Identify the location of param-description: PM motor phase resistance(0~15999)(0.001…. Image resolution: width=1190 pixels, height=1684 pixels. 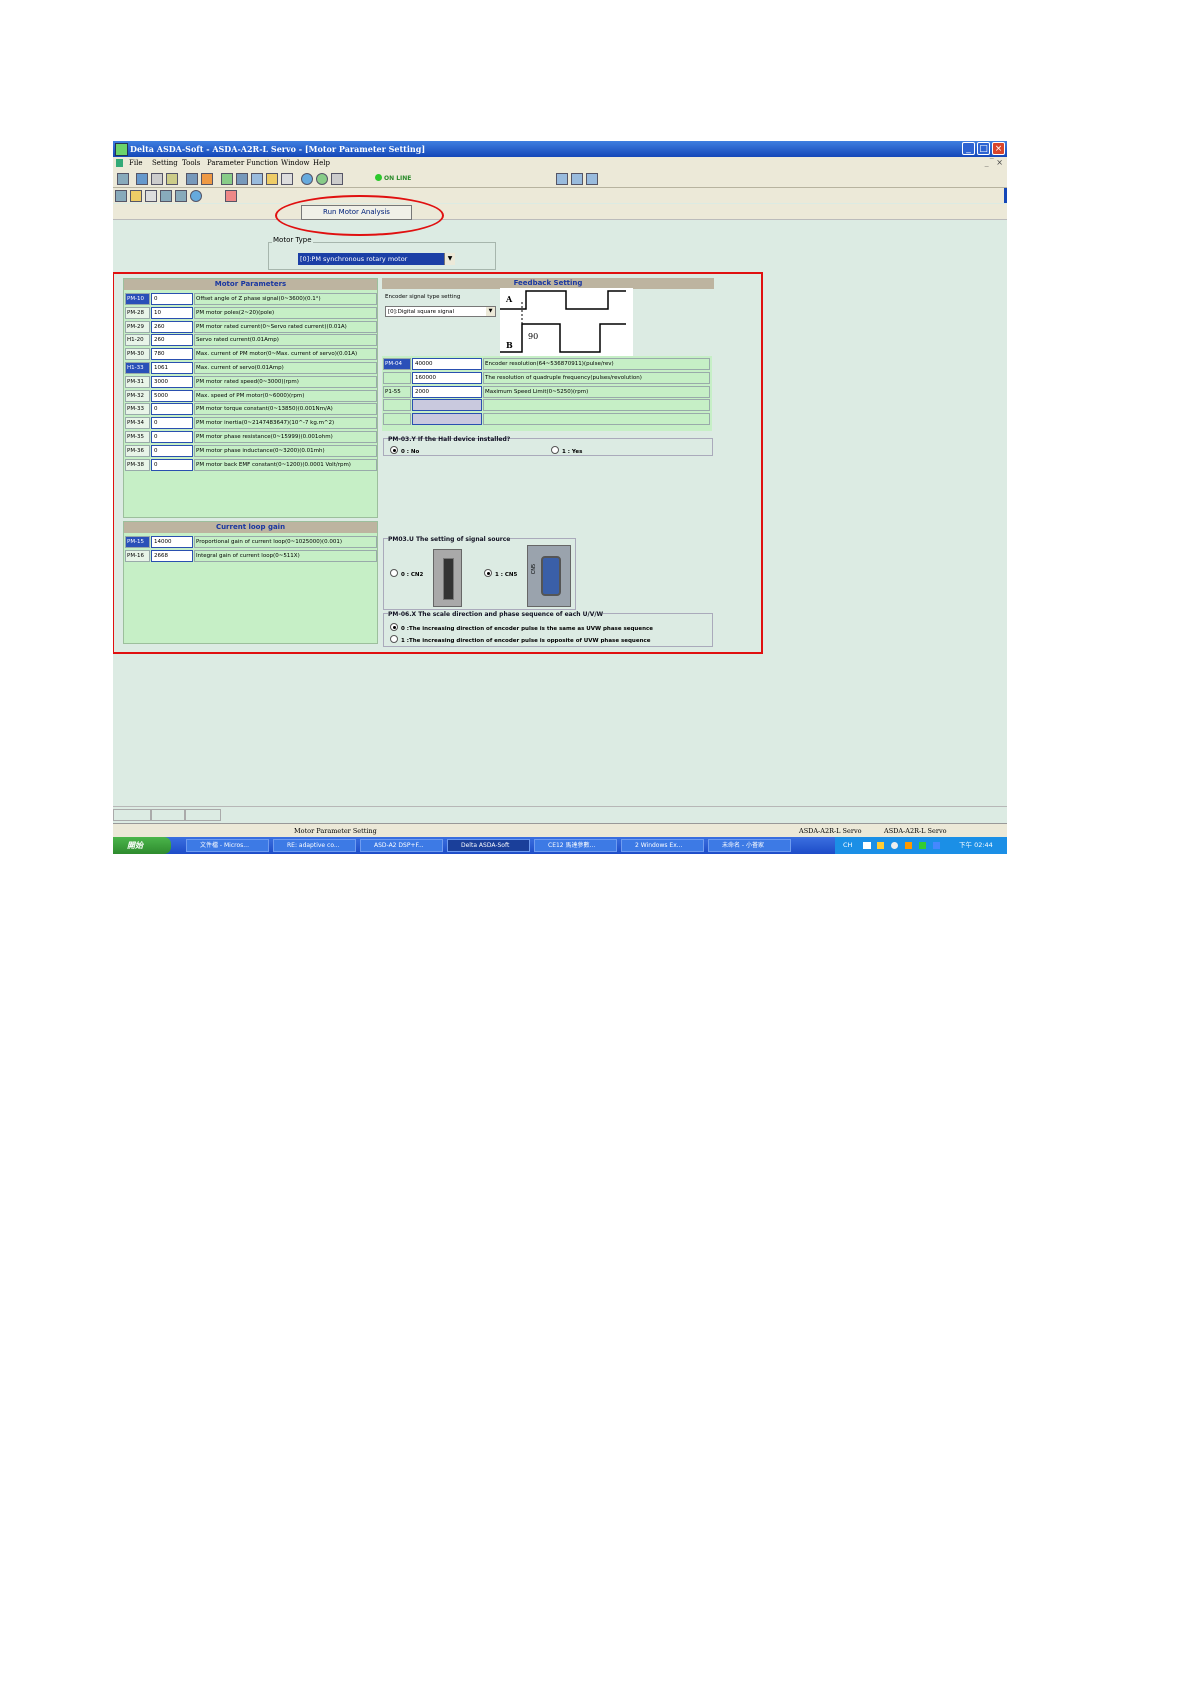
(285, 437).